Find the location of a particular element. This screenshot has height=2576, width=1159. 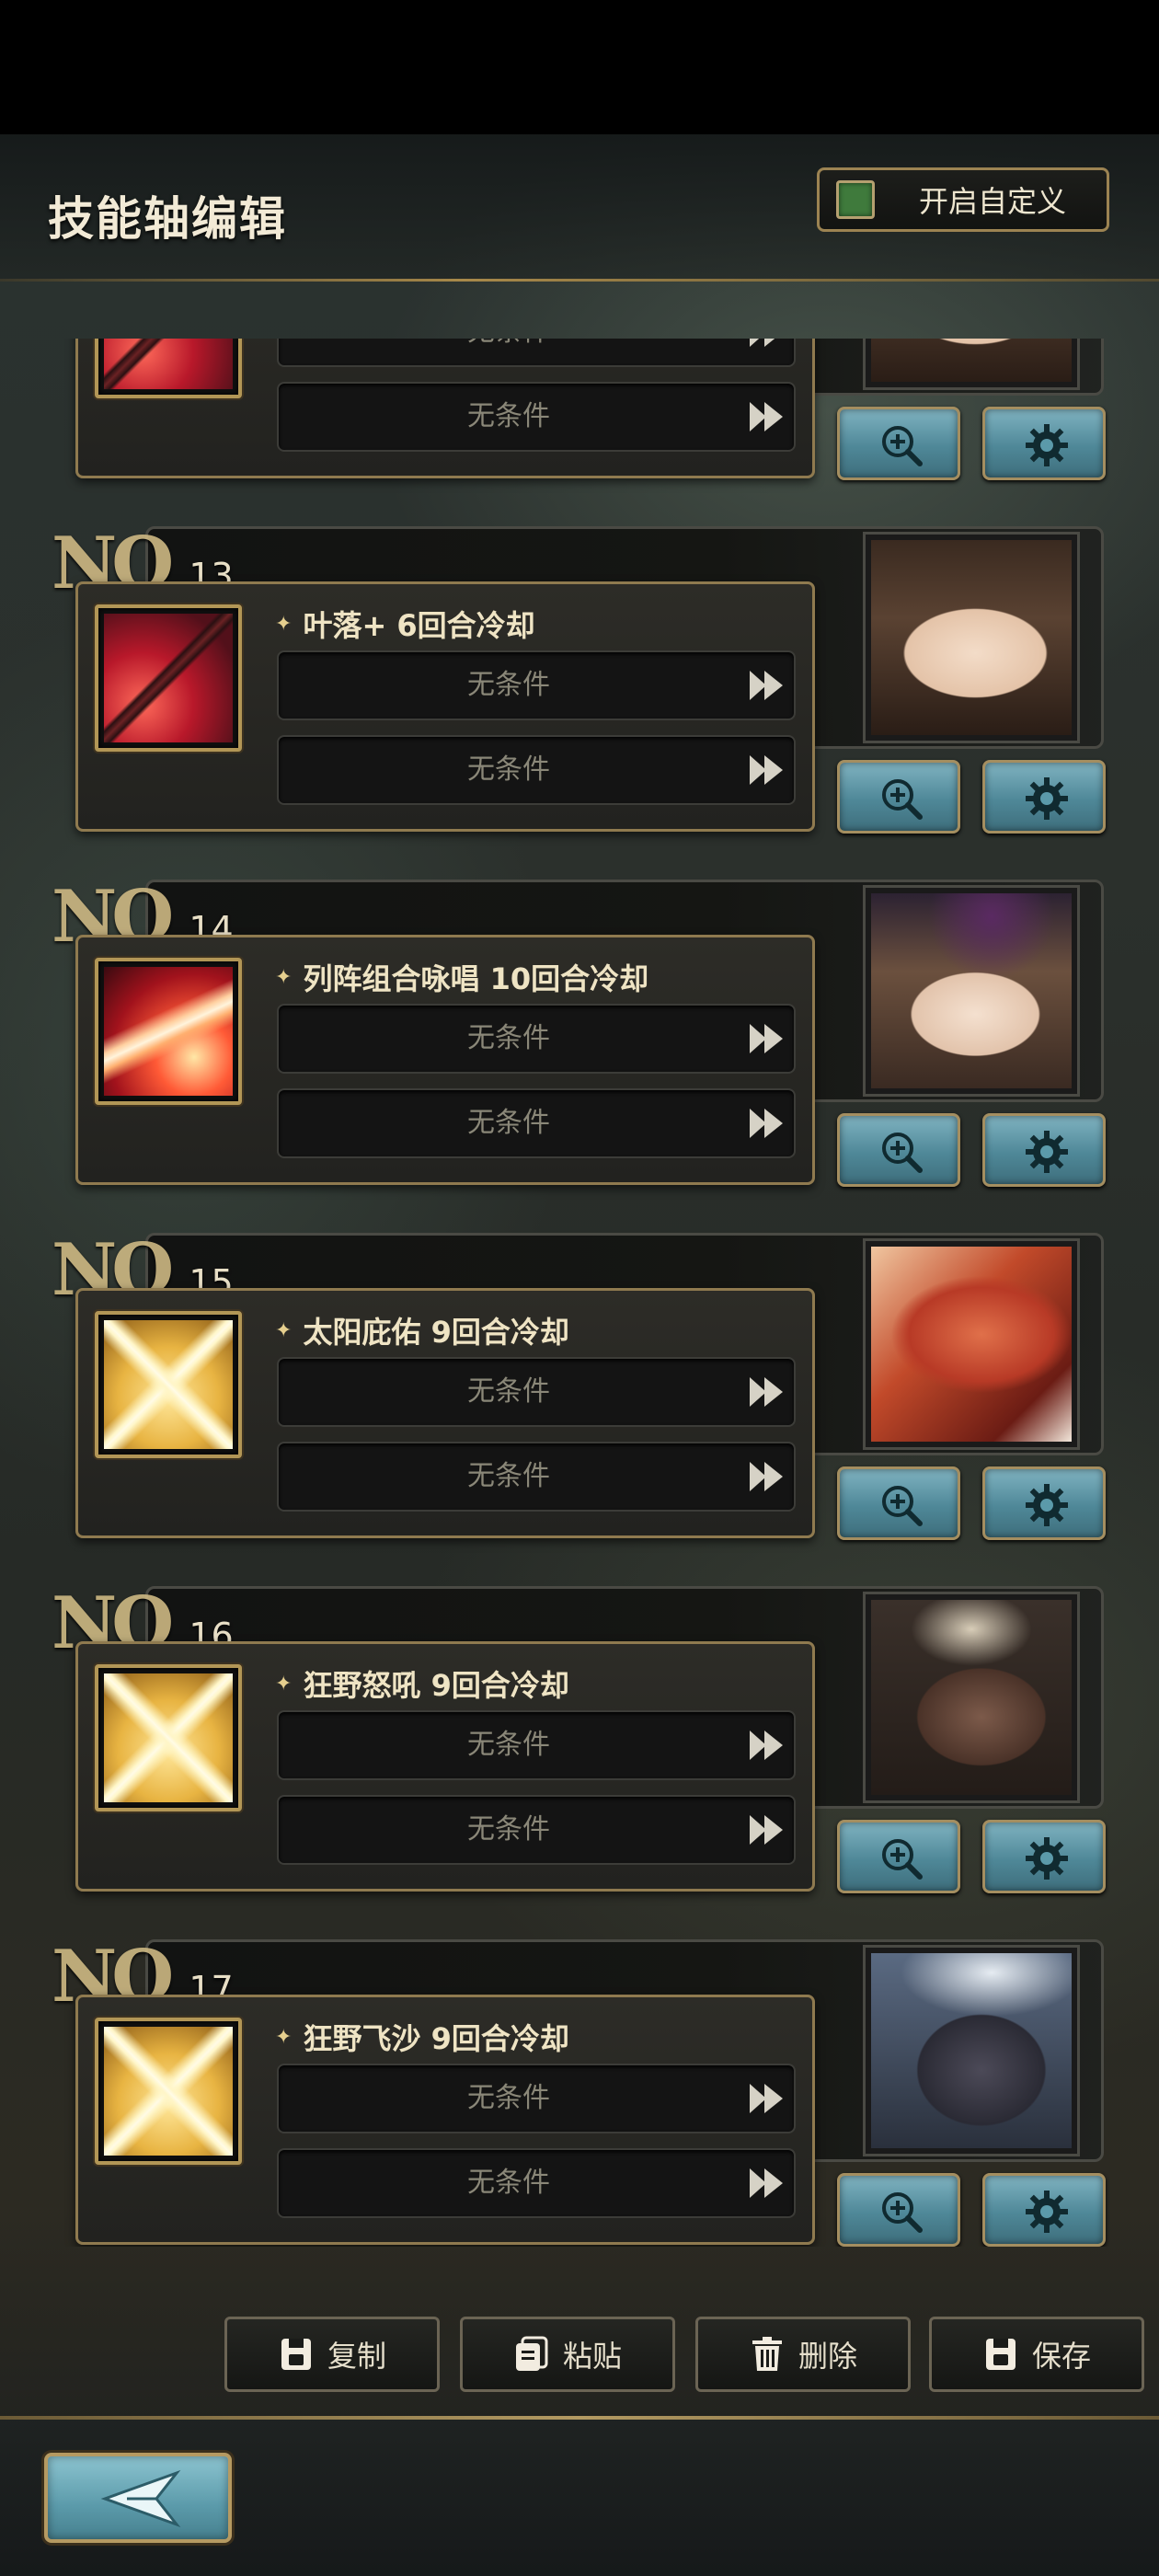

skill-entry: ✦炎彻 8回合冷却无条件无条件 is located at coordinates (579, 415).